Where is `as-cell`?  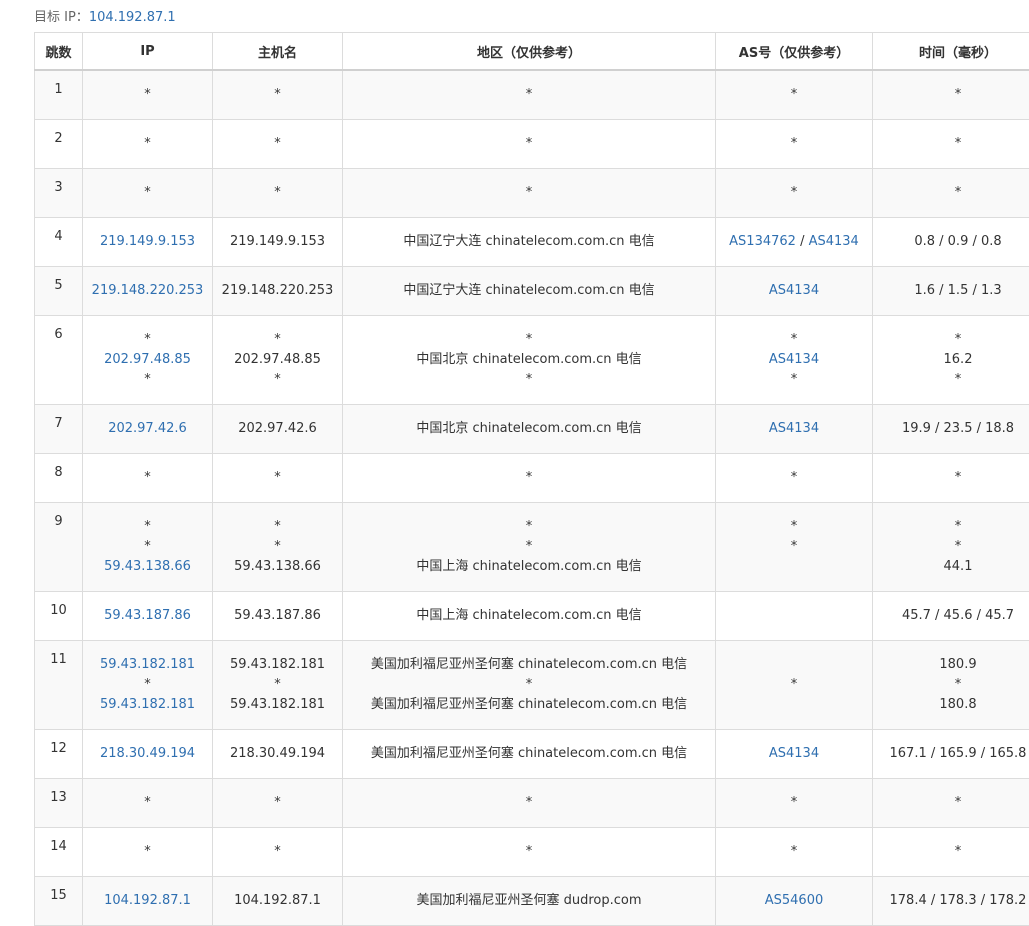
as-cell is located at coordinates (794, 616).